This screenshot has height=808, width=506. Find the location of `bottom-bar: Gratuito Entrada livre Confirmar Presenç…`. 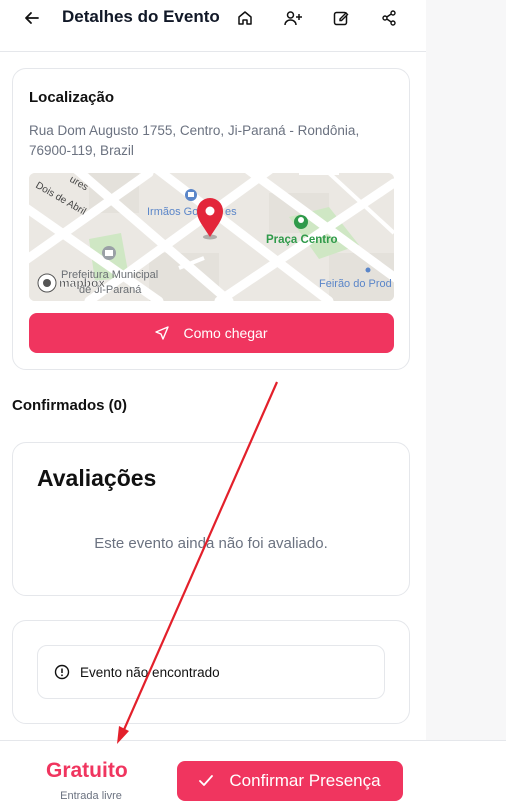

bottom-bar: Gratuito Entrada livre Confirmar Presenç… is located at coordinates (253, 774).